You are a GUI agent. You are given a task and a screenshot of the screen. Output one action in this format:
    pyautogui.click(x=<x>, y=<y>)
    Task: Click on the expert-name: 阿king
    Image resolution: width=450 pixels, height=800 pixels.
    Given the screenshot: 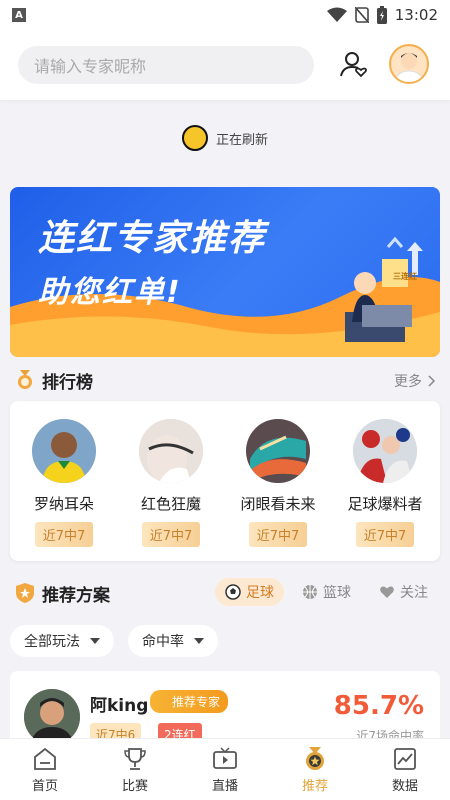 What is the action you would take?
    pyautogui.click(x=119, y=706)
    